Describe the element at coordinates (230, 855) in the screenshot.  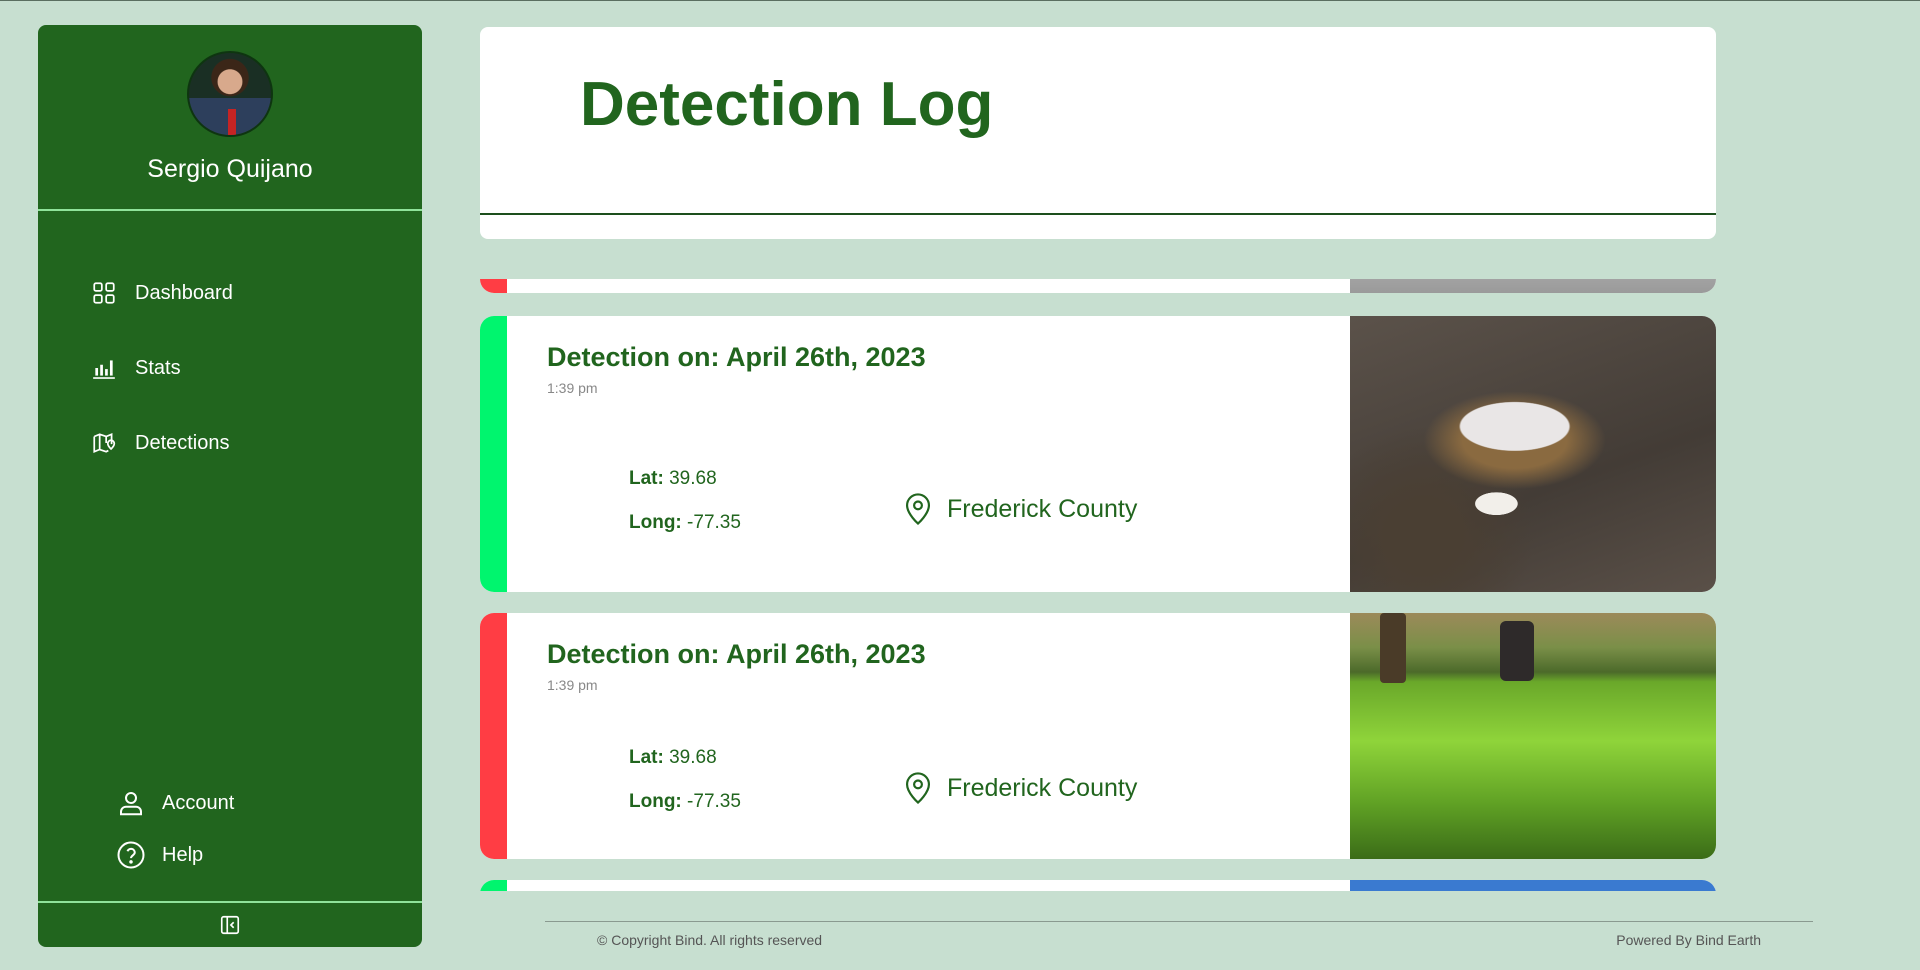
I see `nav-item-help: Help` at that location.